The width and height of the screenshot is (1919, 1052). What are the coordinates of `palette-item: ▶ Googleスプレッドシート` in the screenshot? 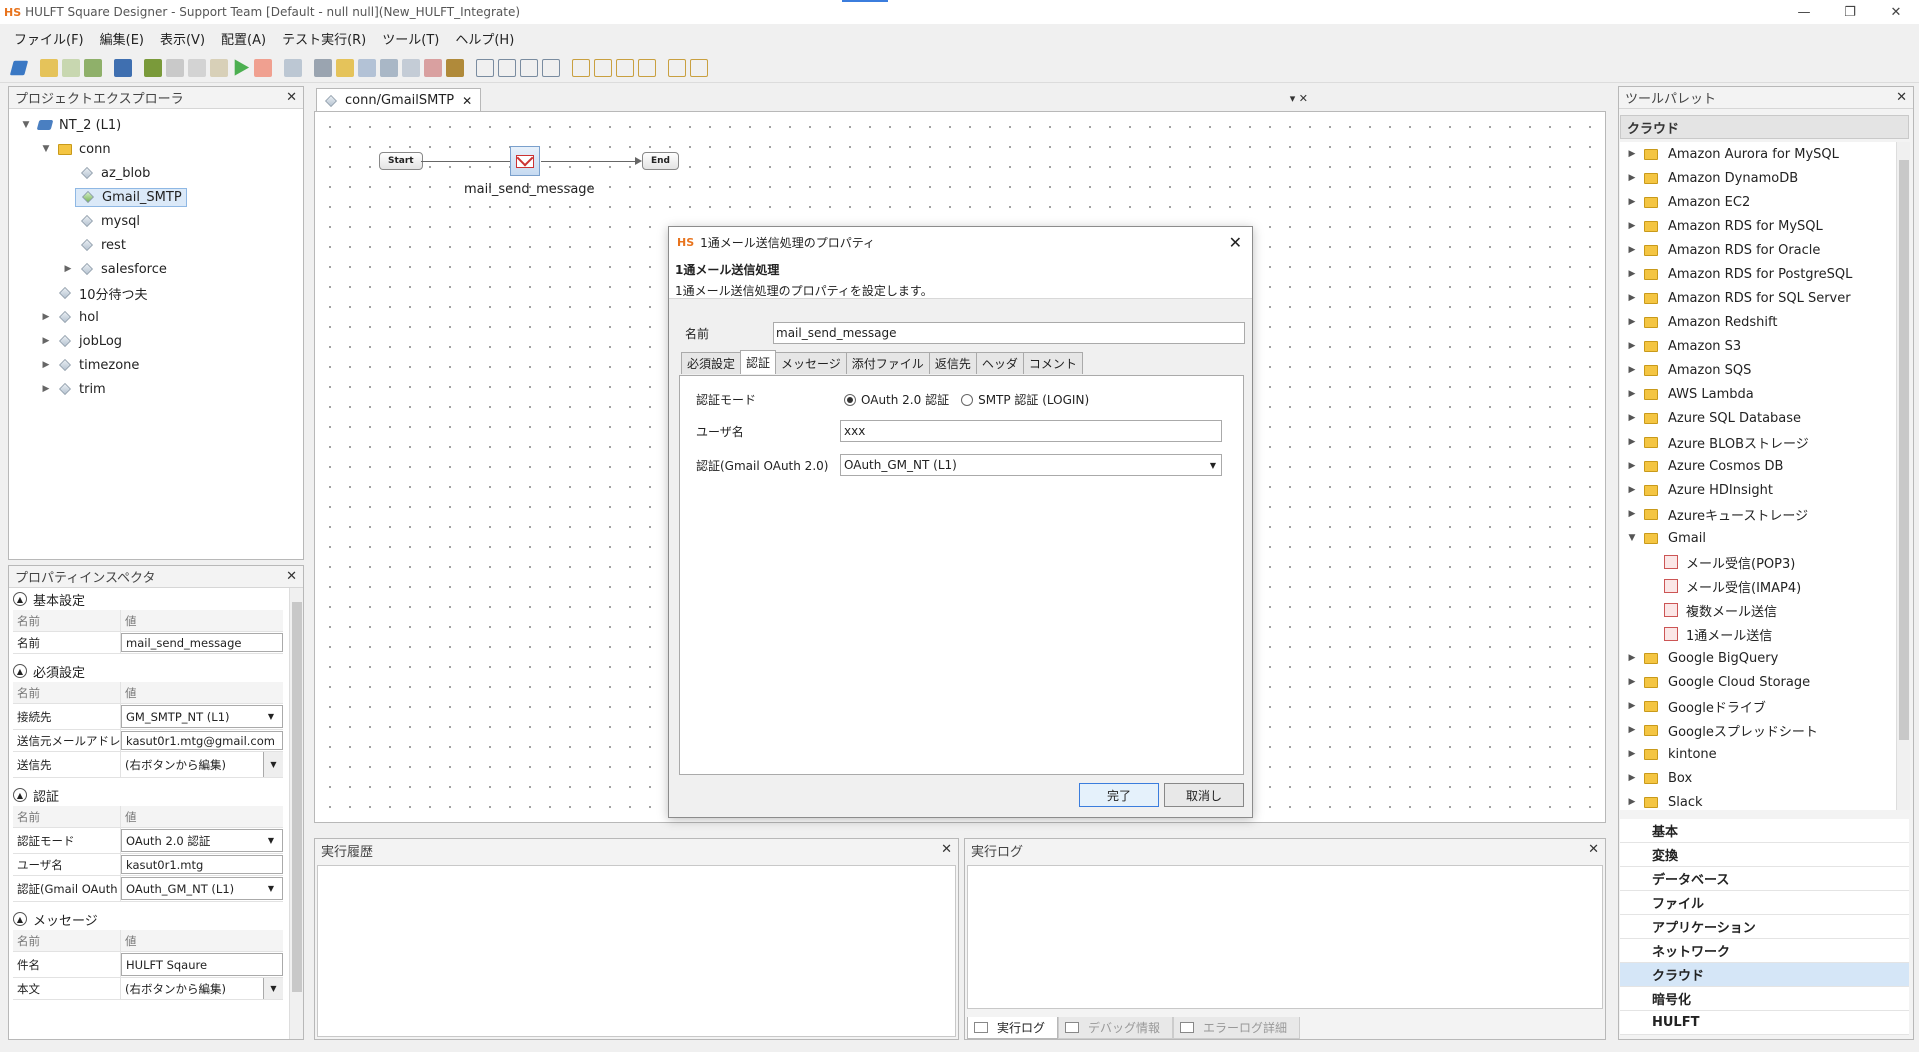 It's located at (1758, 730).